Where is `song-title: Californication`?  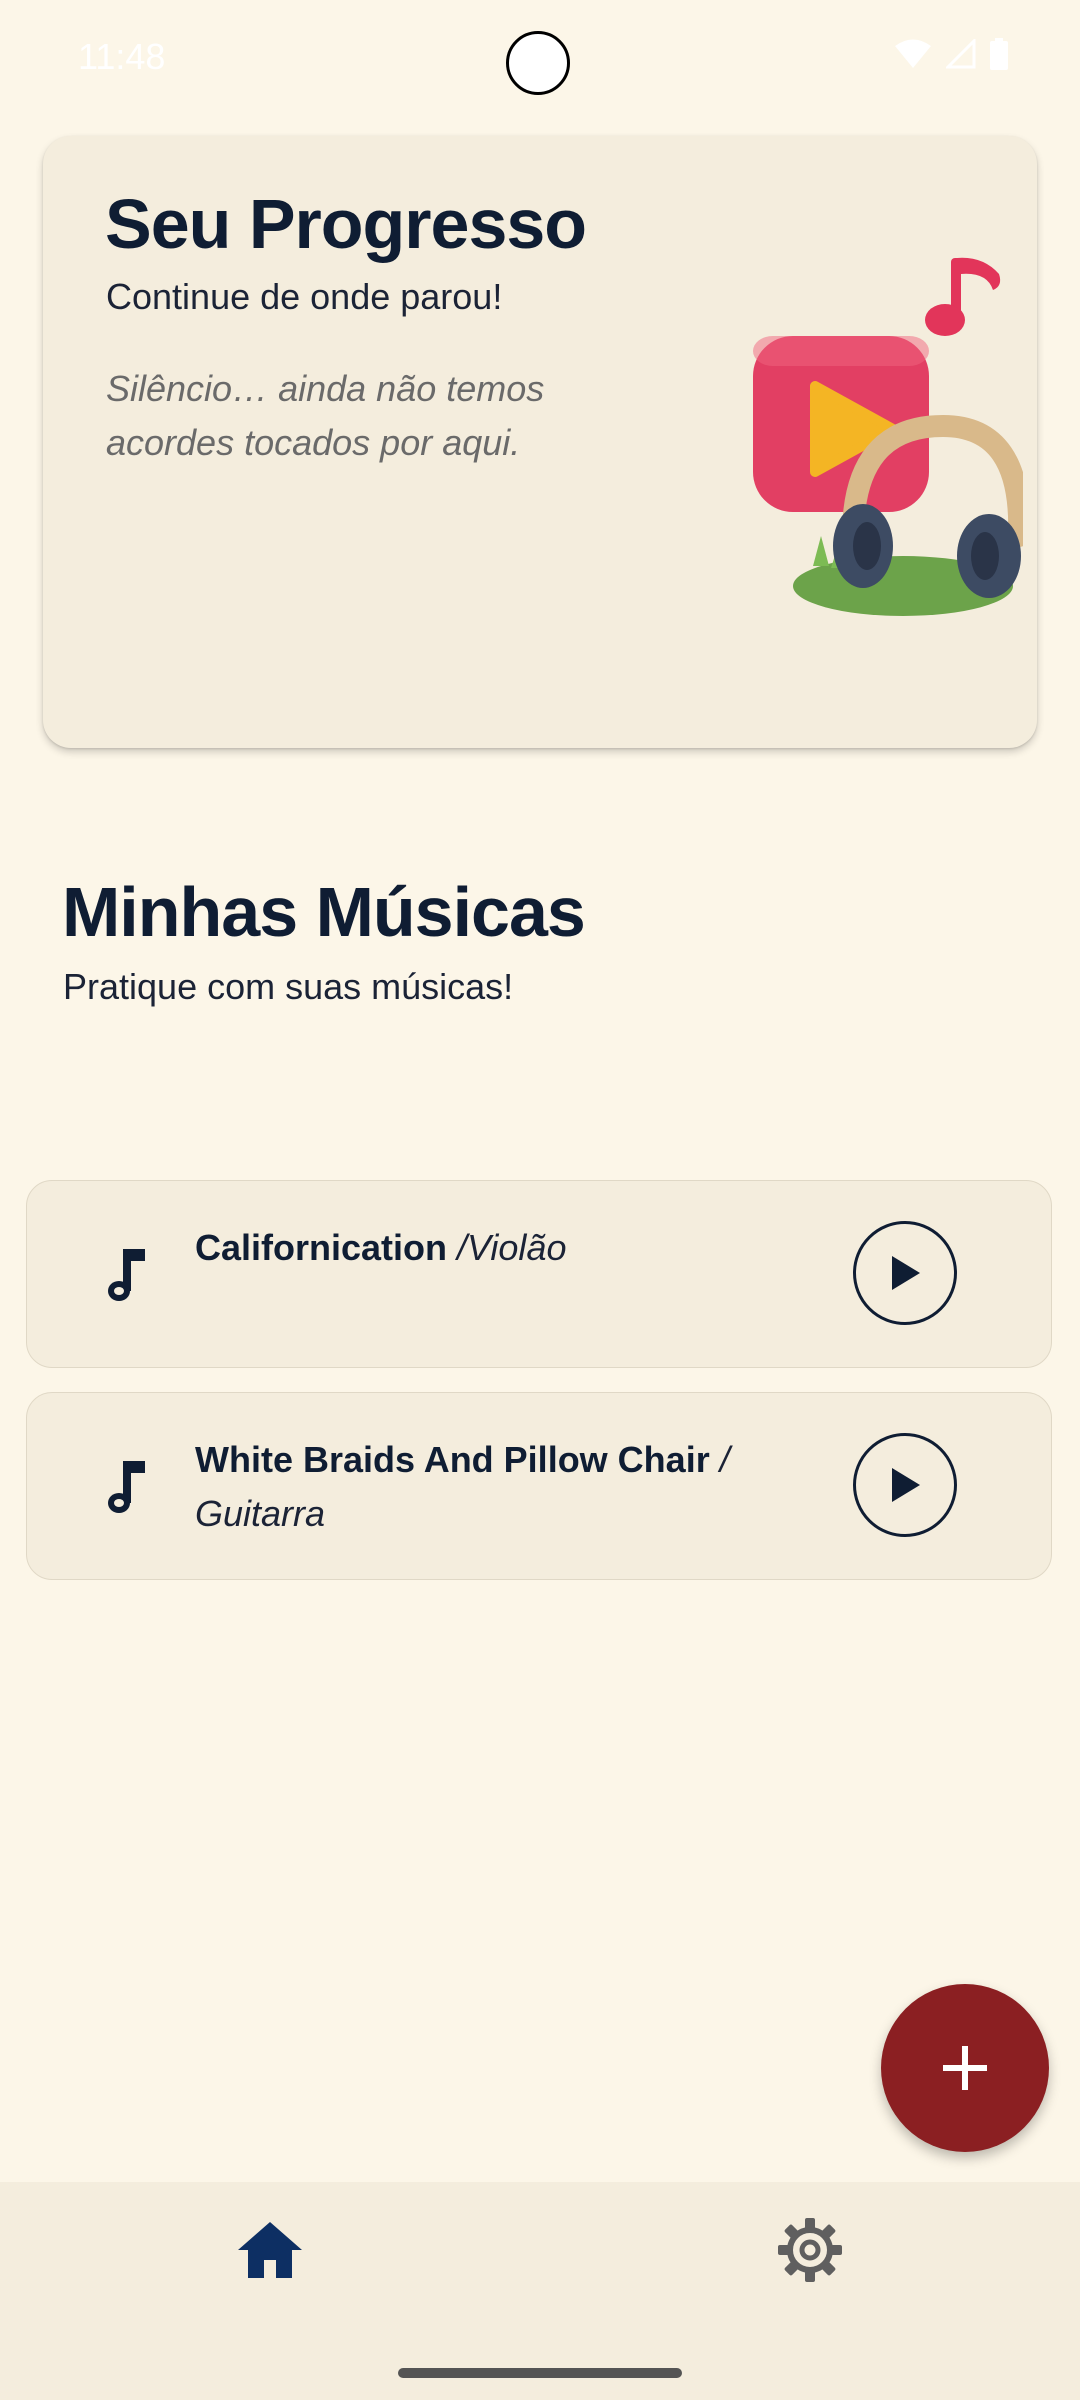 song-title: Californication is located at coordinates (321, 1247).